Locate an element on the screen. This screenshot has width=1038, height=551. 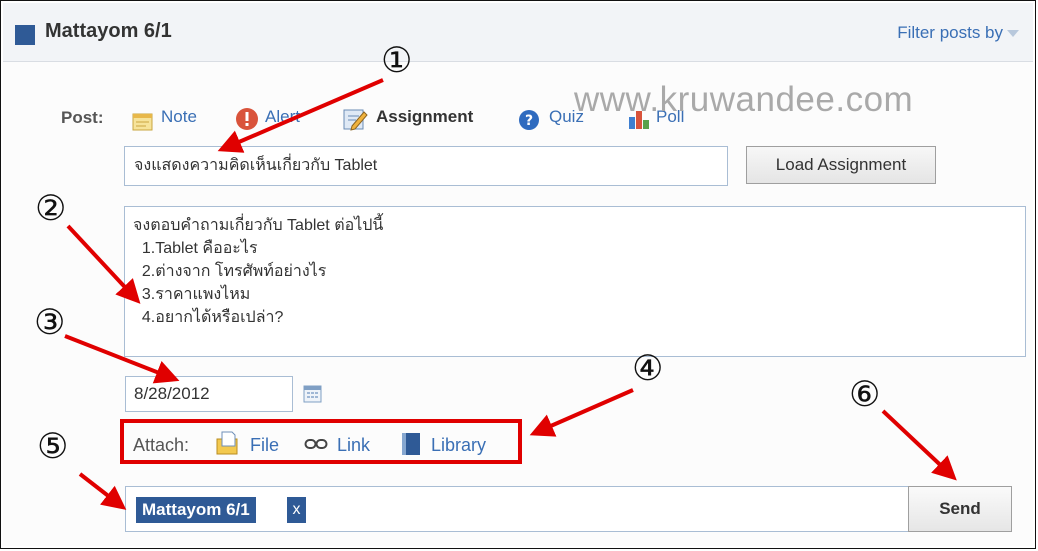
annotation-badge-1: ① is located at coordinates (397, 61).